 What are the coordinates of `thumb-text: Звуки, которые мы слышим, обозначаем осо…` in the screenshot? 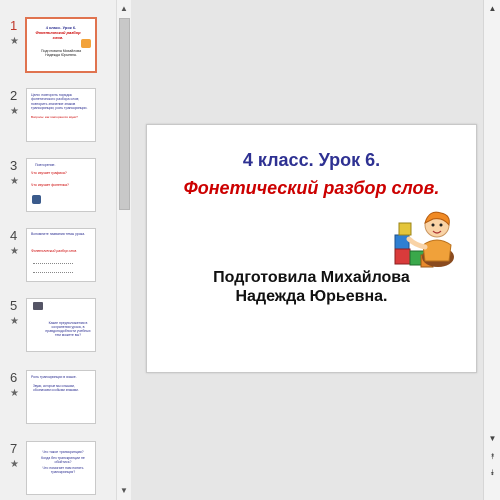 It's located at (56, 388).